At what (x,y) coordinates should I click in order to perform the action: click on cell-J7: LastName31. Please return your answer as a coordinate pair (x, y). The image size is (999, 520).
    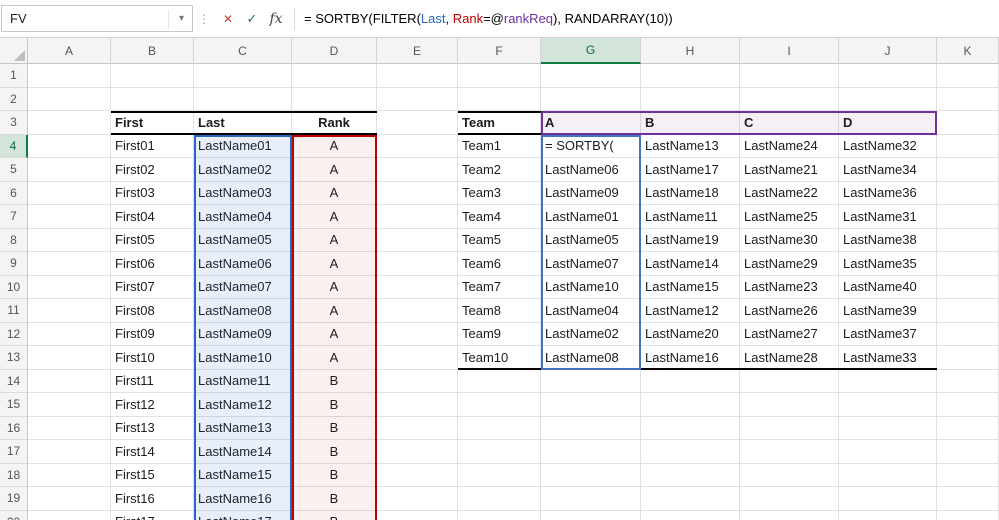
    Looking at the image, I should click on (888, 217).